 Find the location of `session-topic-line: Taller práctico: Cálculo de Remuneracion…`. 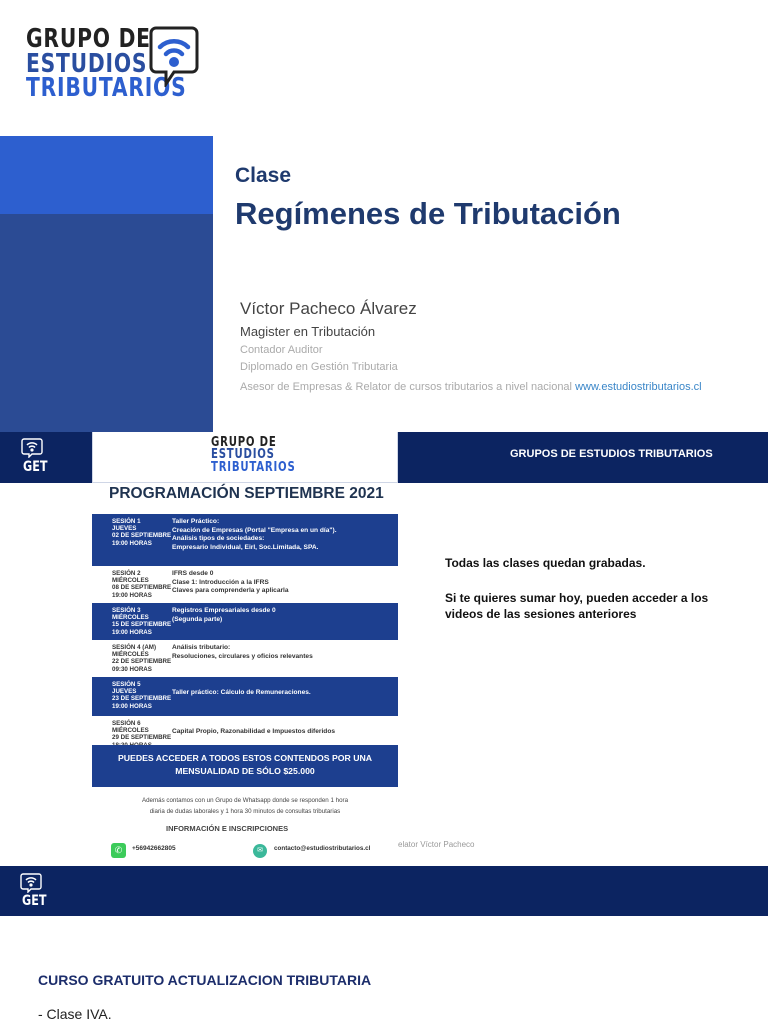

session-topic-line: Taller práctico: Cálculo de Remuneracion… is located at coordinates (241, 692).